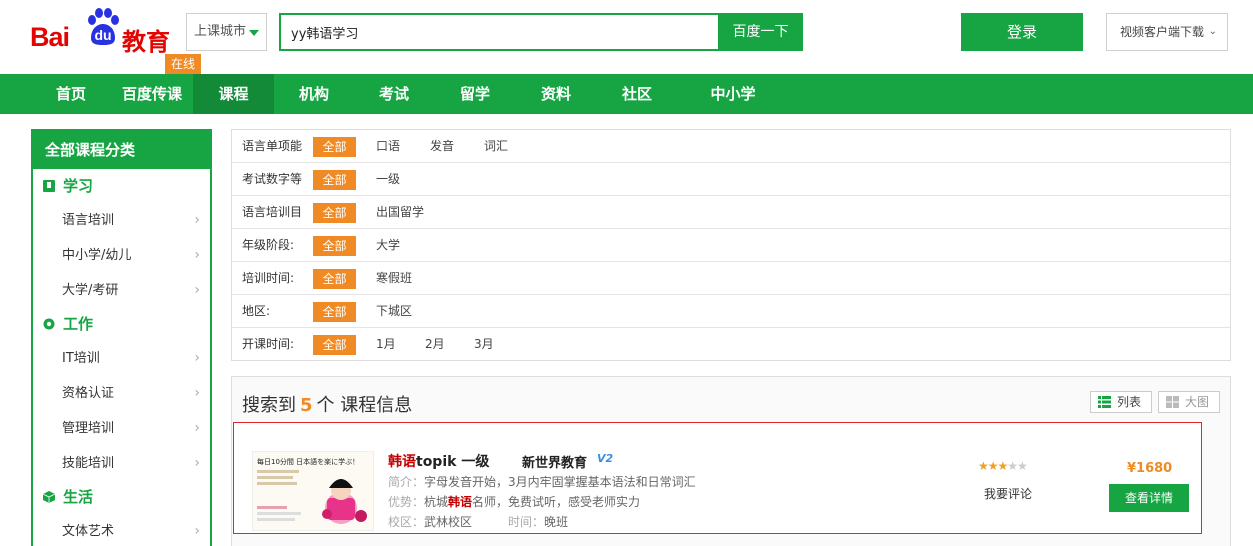 The image size is (1253, 546). I want to click on advantage-post: 名师，免费试听，感受老师实力, so click(556, 502).